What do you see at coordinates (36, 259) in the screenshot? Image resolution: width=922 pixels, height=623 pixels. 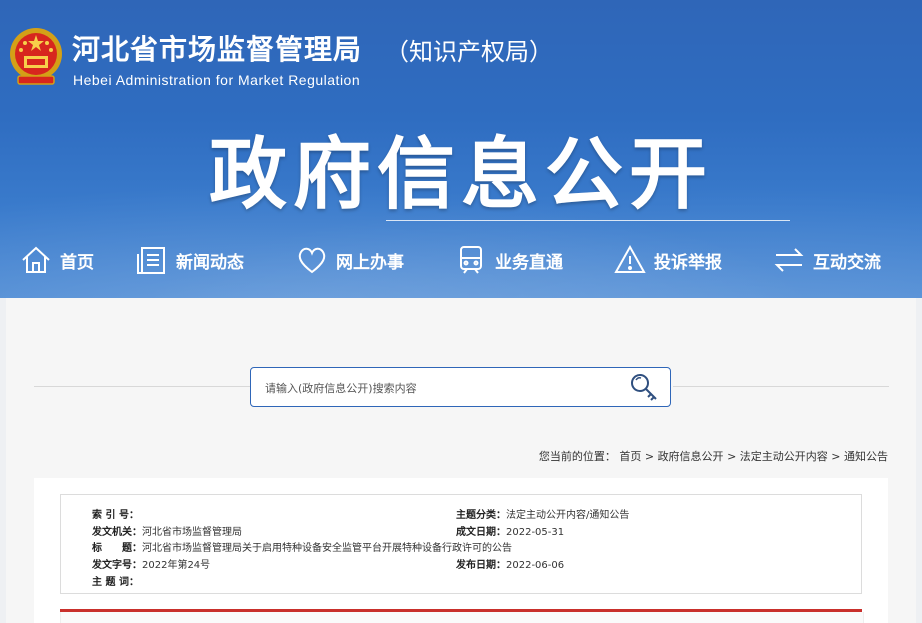 I see `home-icon` at bounding box center [36, 259].